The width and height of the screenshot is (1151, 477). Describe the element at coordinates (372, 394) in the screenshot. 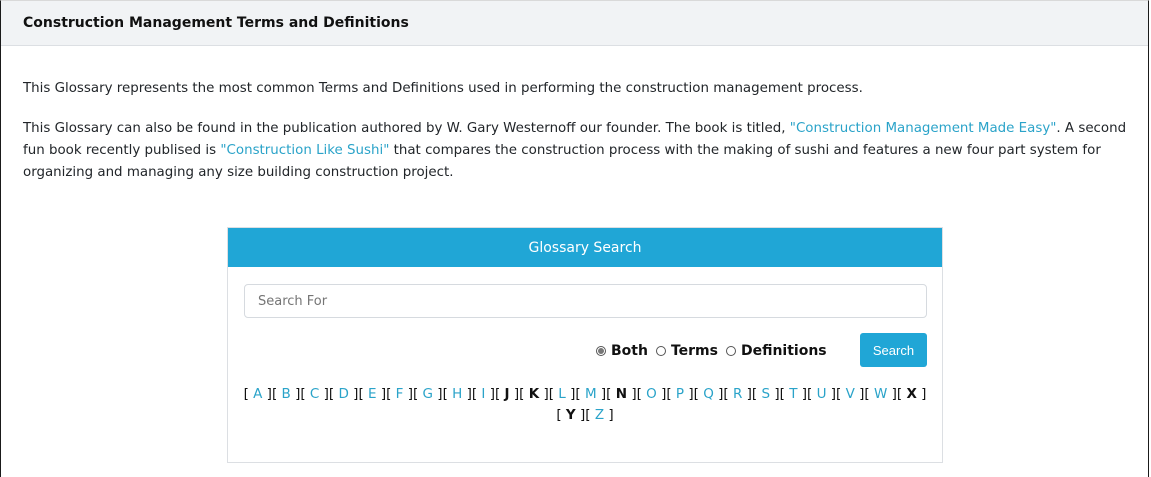

I see `letter-e: E` at that location.